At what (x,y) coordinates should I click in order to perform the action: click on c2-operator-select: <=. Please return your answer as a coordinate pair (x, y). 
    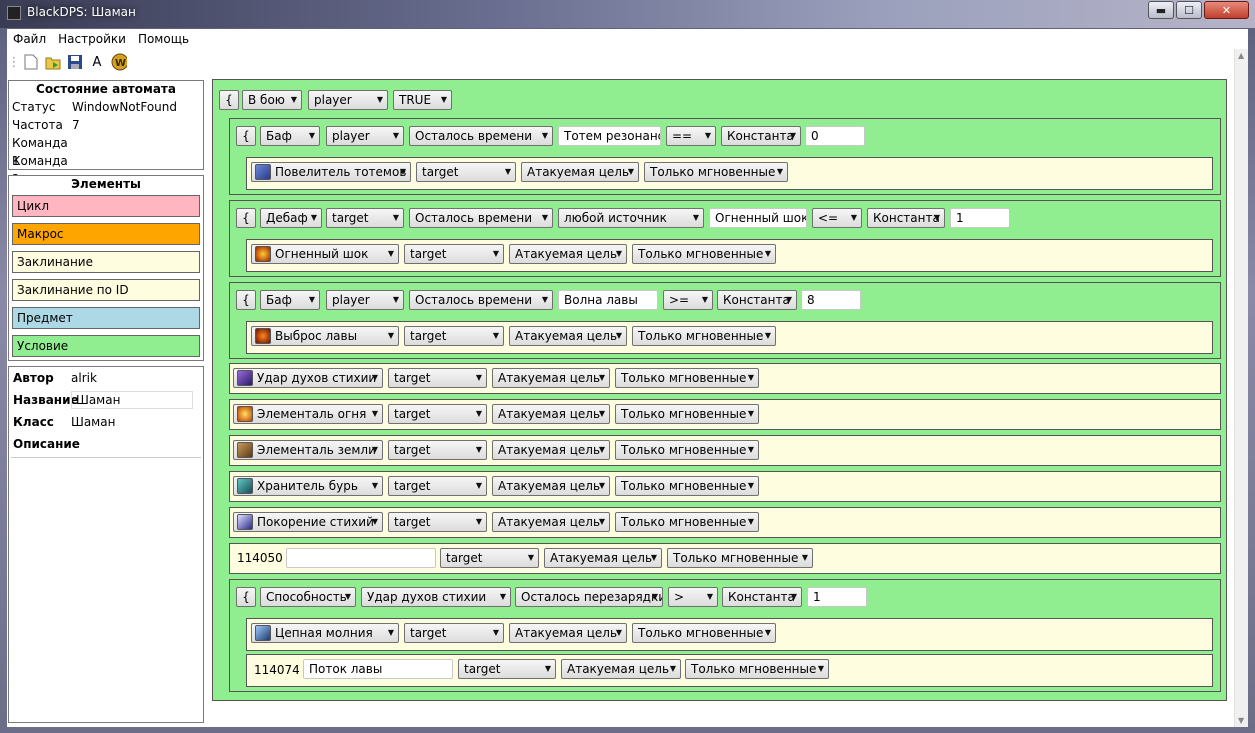
    Looking at the image, I should click on (837, 218).